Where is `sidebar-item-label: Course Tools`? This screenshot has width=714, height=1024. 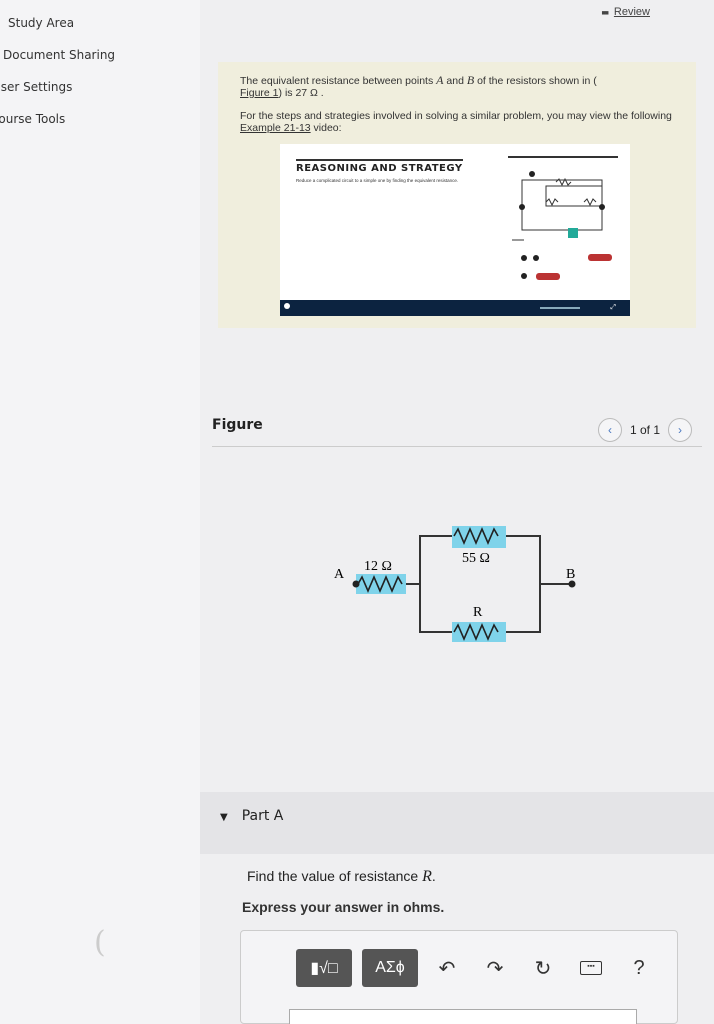 sidebar-item-label: Course Tools is located at coordinates (33, 119).